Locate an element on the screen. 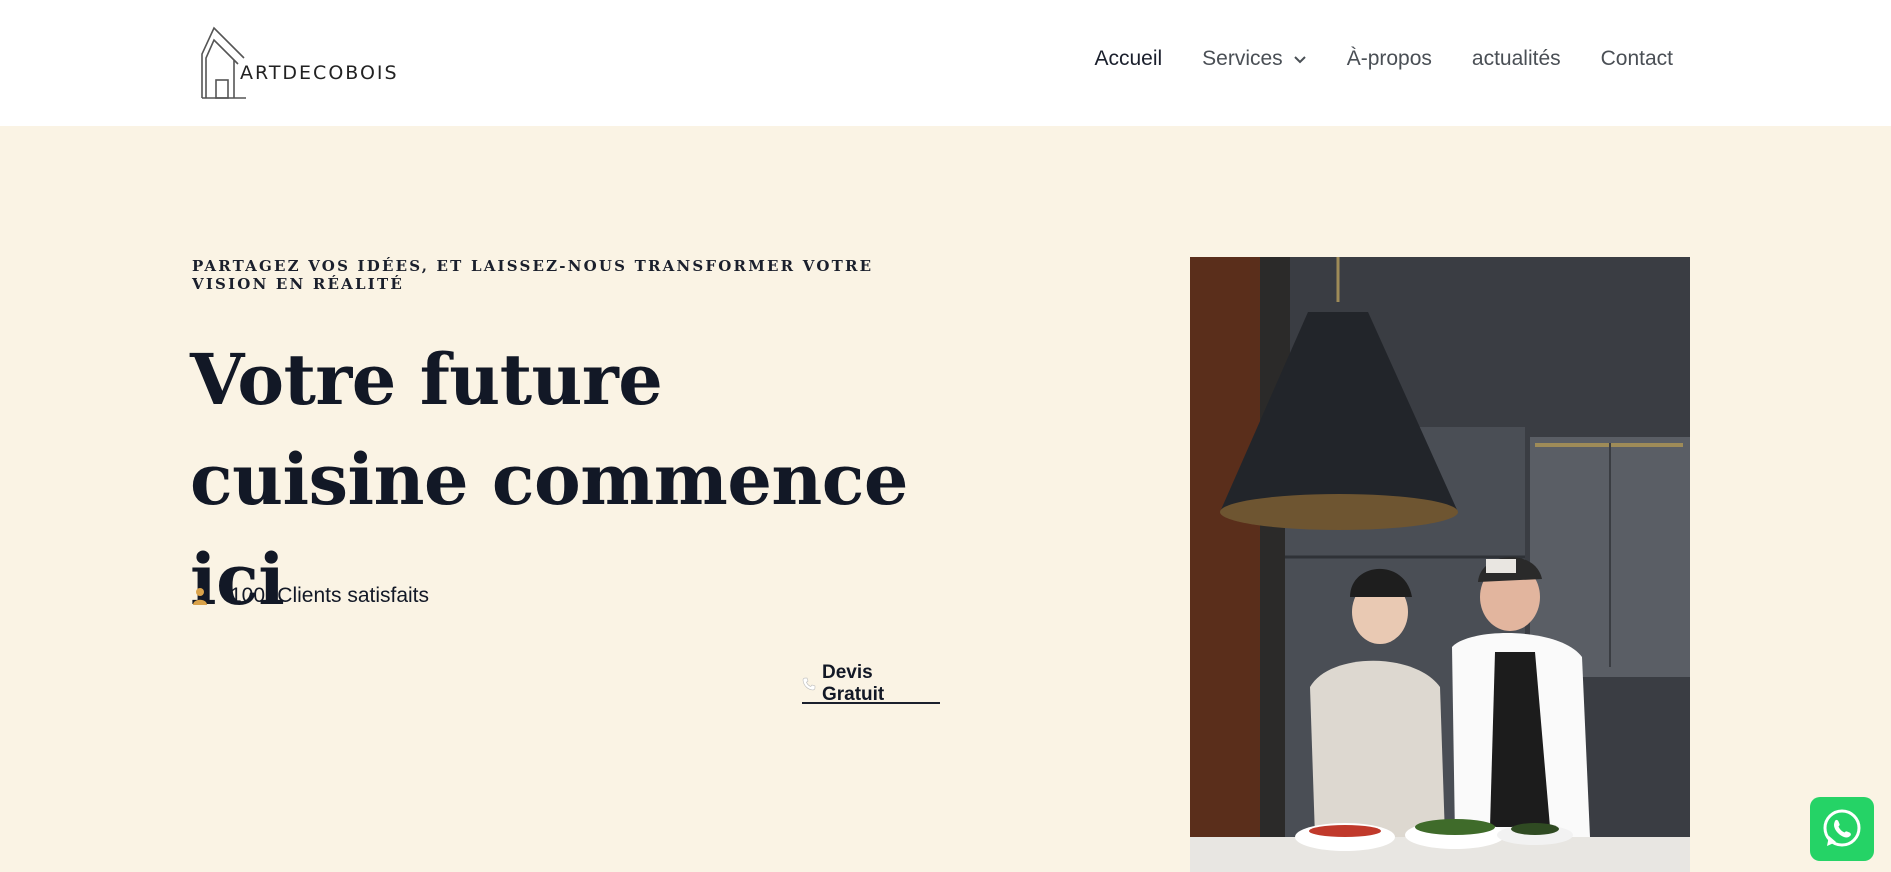 Image resolution: width=1891 pixels, height=872 pixels. whatsapp-button is located at coordinates (1842, 829).